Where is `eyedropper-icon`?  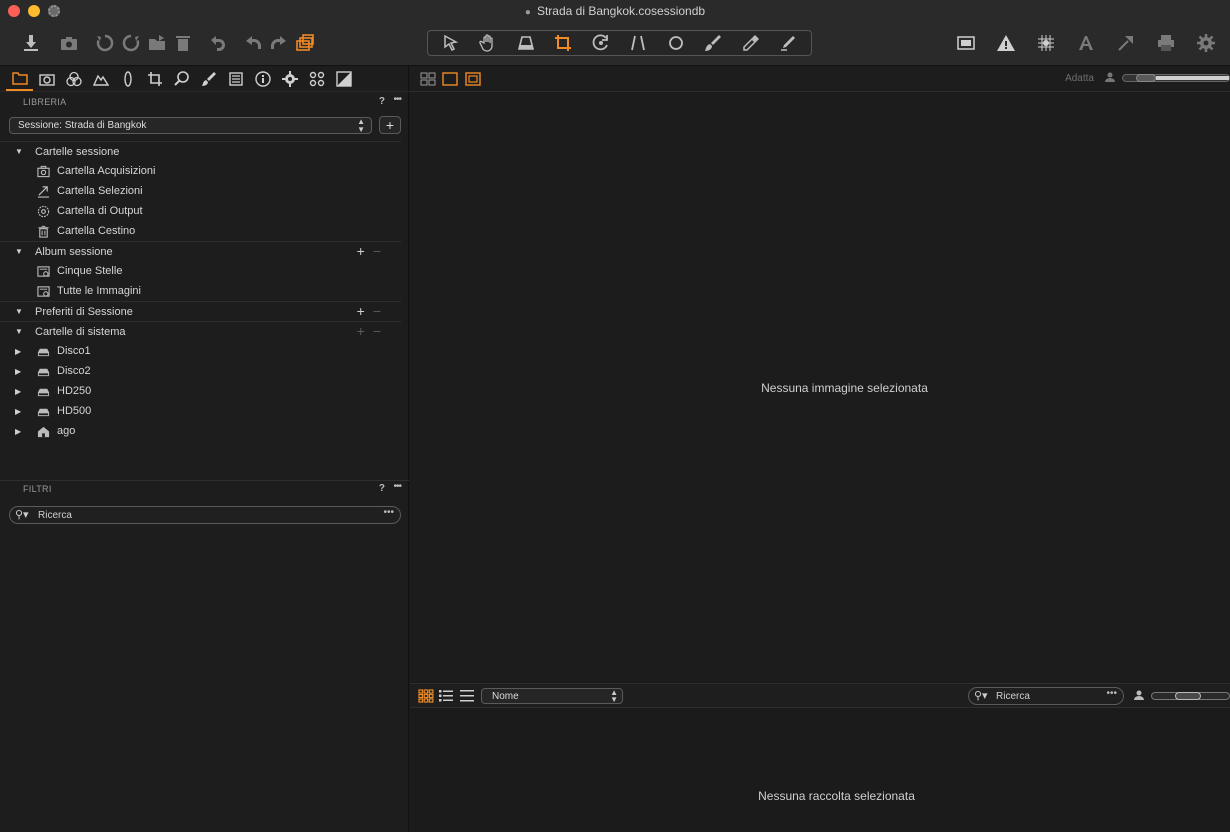
eyedropper-icon is located at coordinates (751, 43).